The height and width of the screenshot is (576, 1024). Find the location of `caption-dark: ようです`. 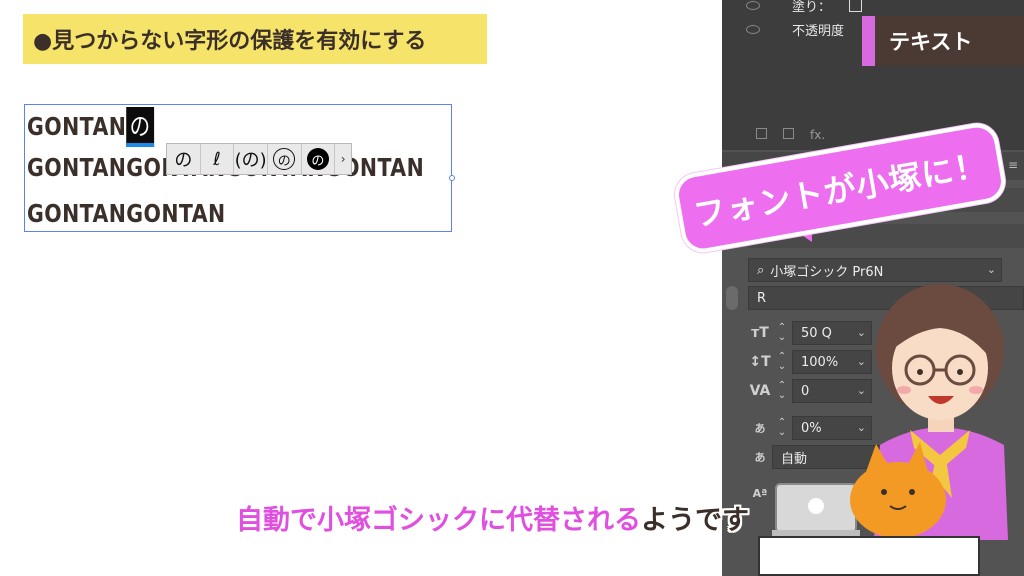

caption-dark: ようです is located at coordinates (695, 520).